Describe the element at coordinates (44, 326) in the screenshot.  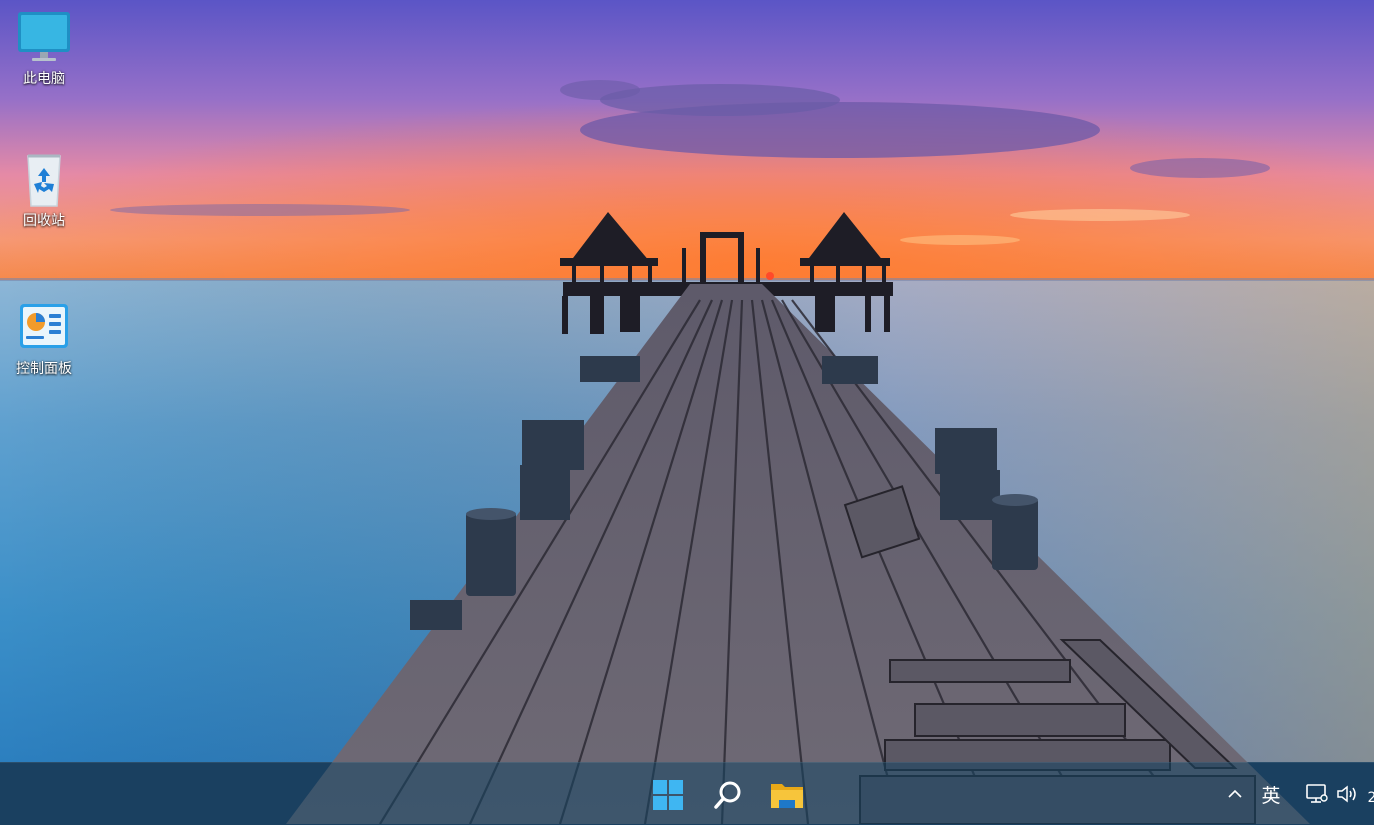
I see `control-panel-icon` at that location.